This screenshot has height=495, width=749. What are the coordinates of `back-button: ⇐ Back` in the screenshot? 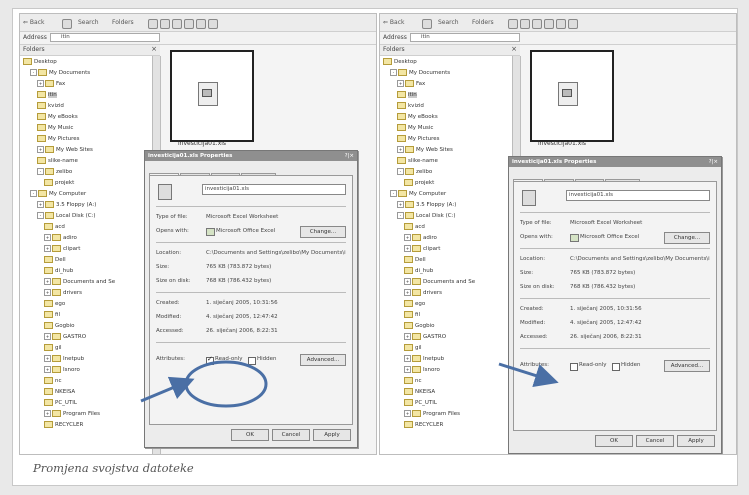 It's located at (34, 22).